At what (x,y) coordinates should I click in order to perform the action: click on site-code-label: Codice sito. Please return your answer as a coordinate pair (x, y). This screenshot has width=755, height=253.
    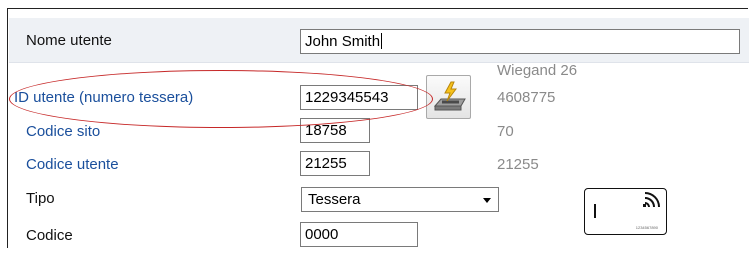
    Looking at the image, I should click on (63, 131).